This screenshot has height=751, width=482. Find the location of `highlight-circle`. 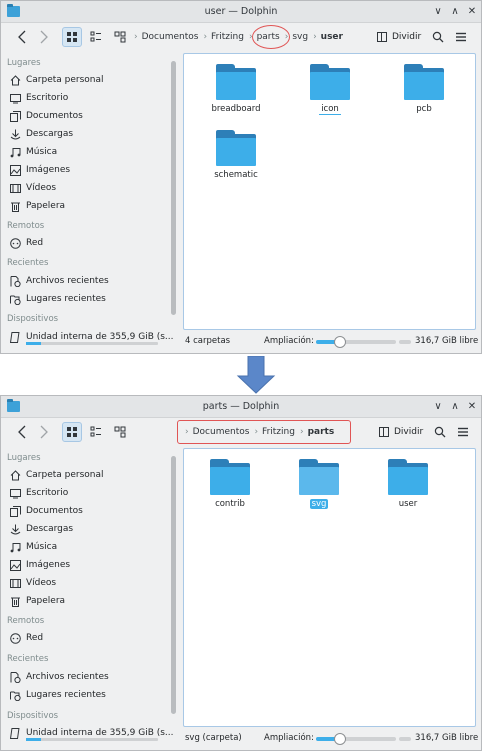

highlight-circle is located at coordinates (271, 37).